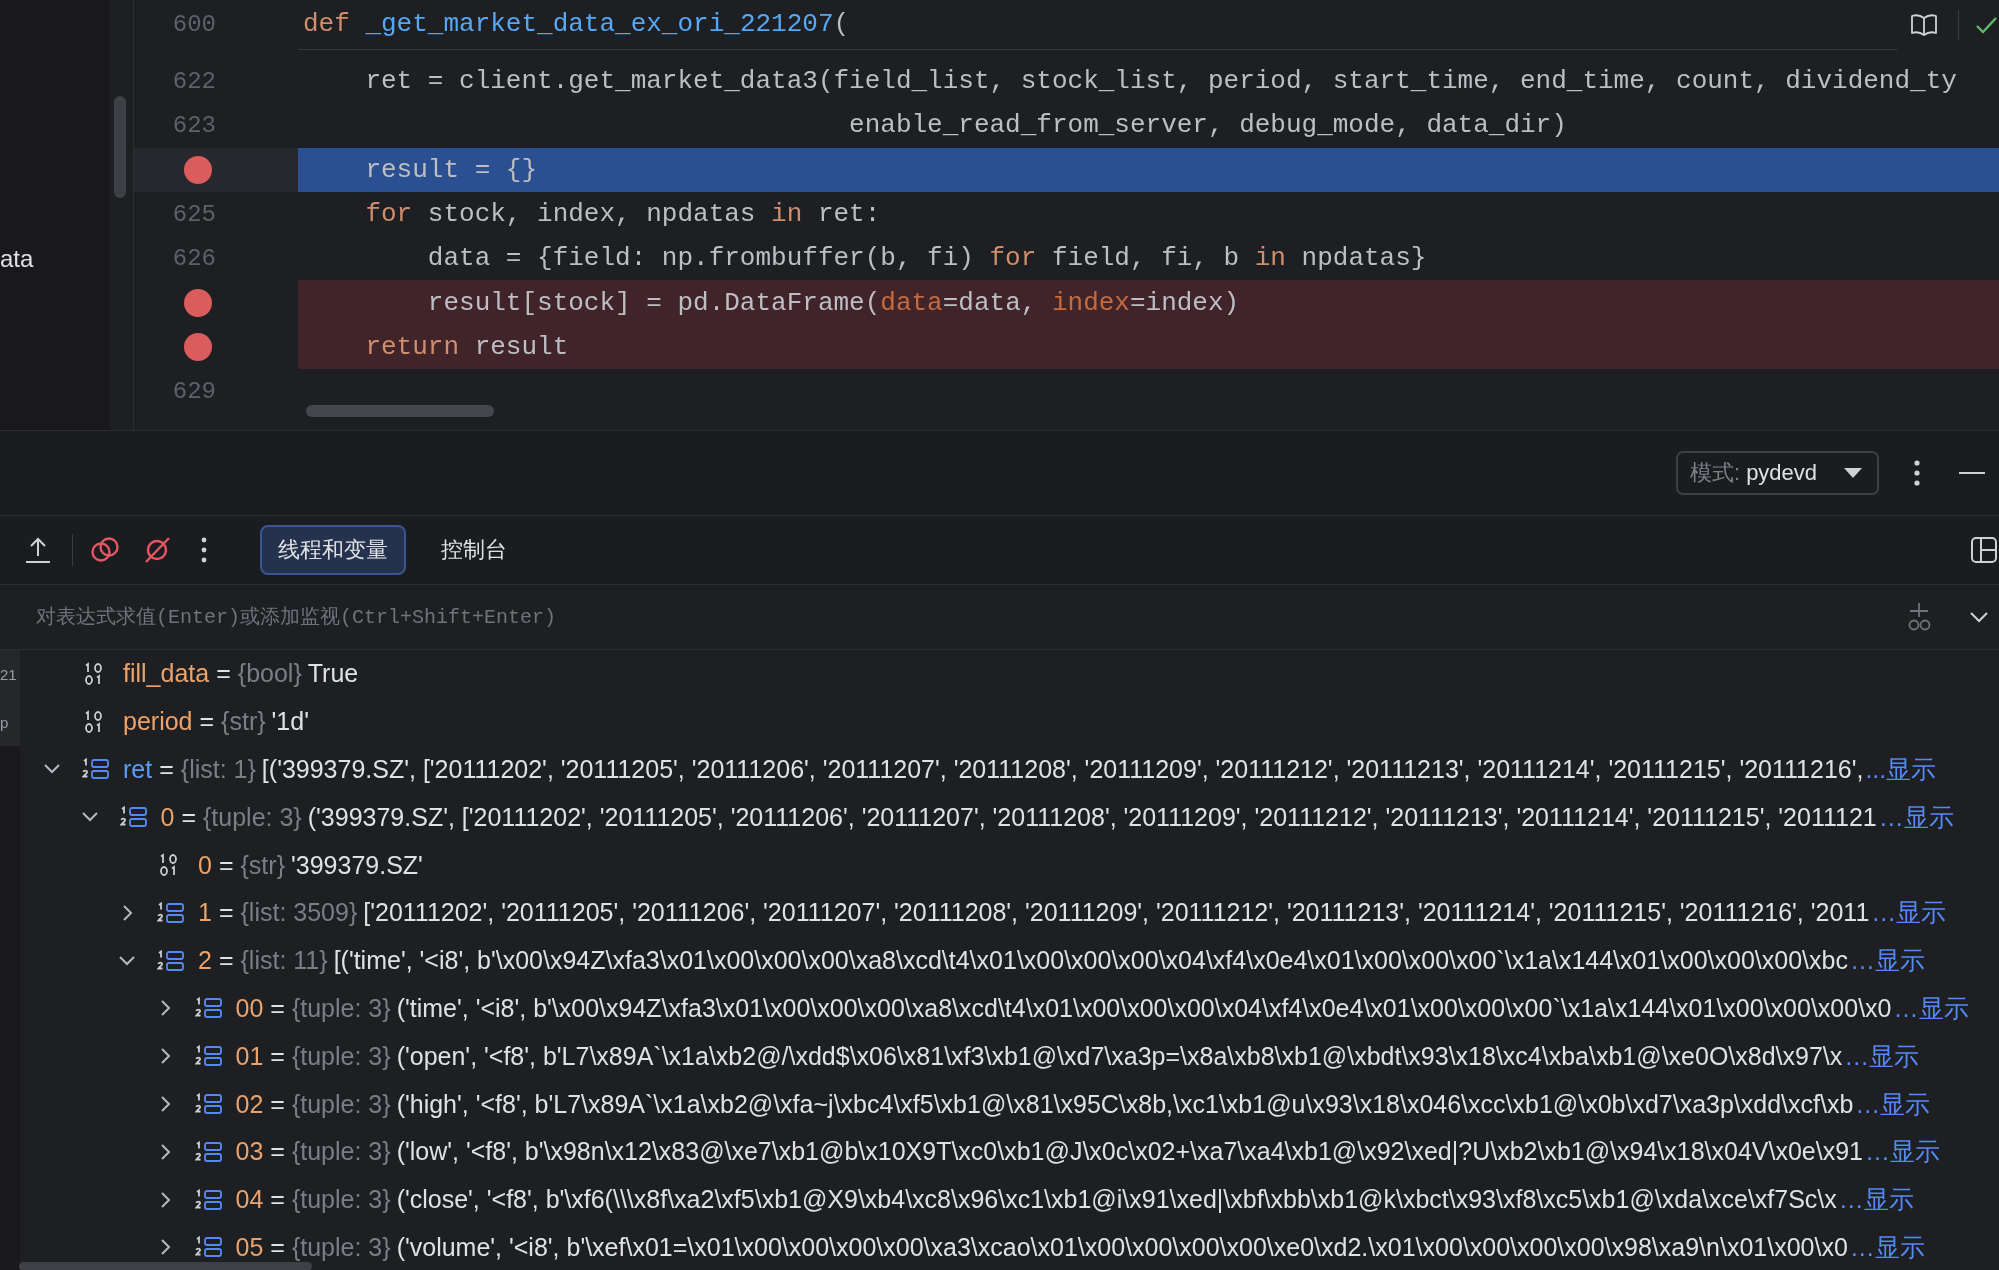 Image resolution: width=1999 pixels, height=1270 pixels. I want to click on variable-name: 2, so click(205, 961).